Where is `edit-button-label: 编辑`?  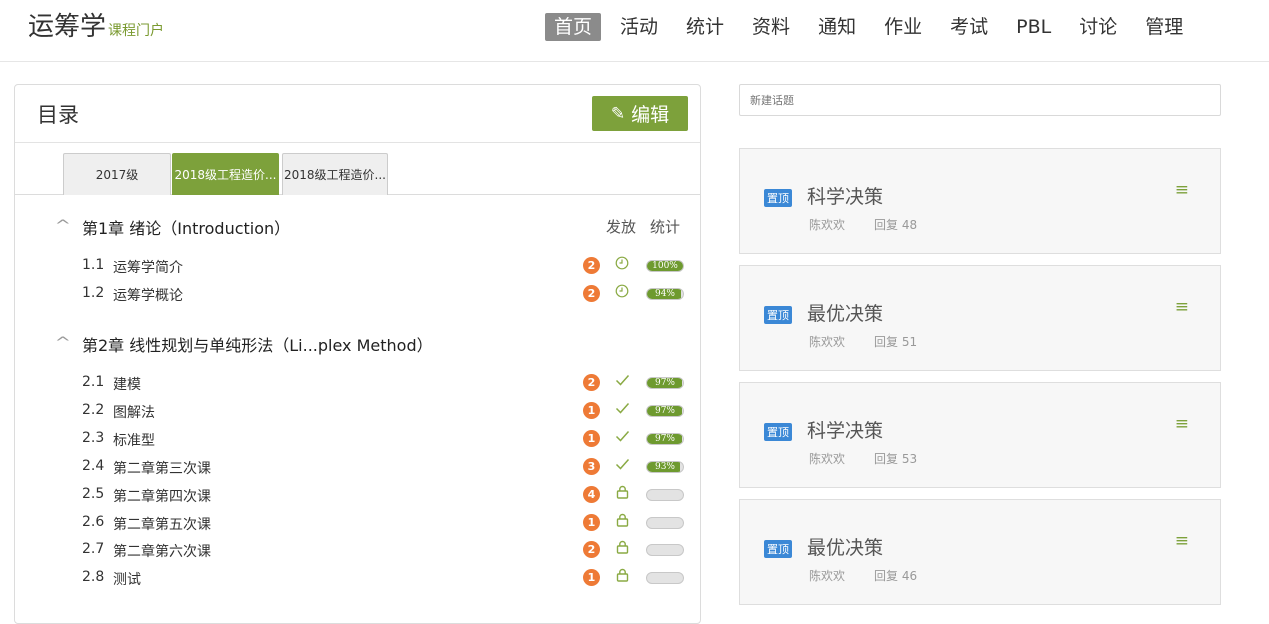 edit-button-label: 编辑 is located at coordinates (650, 115).